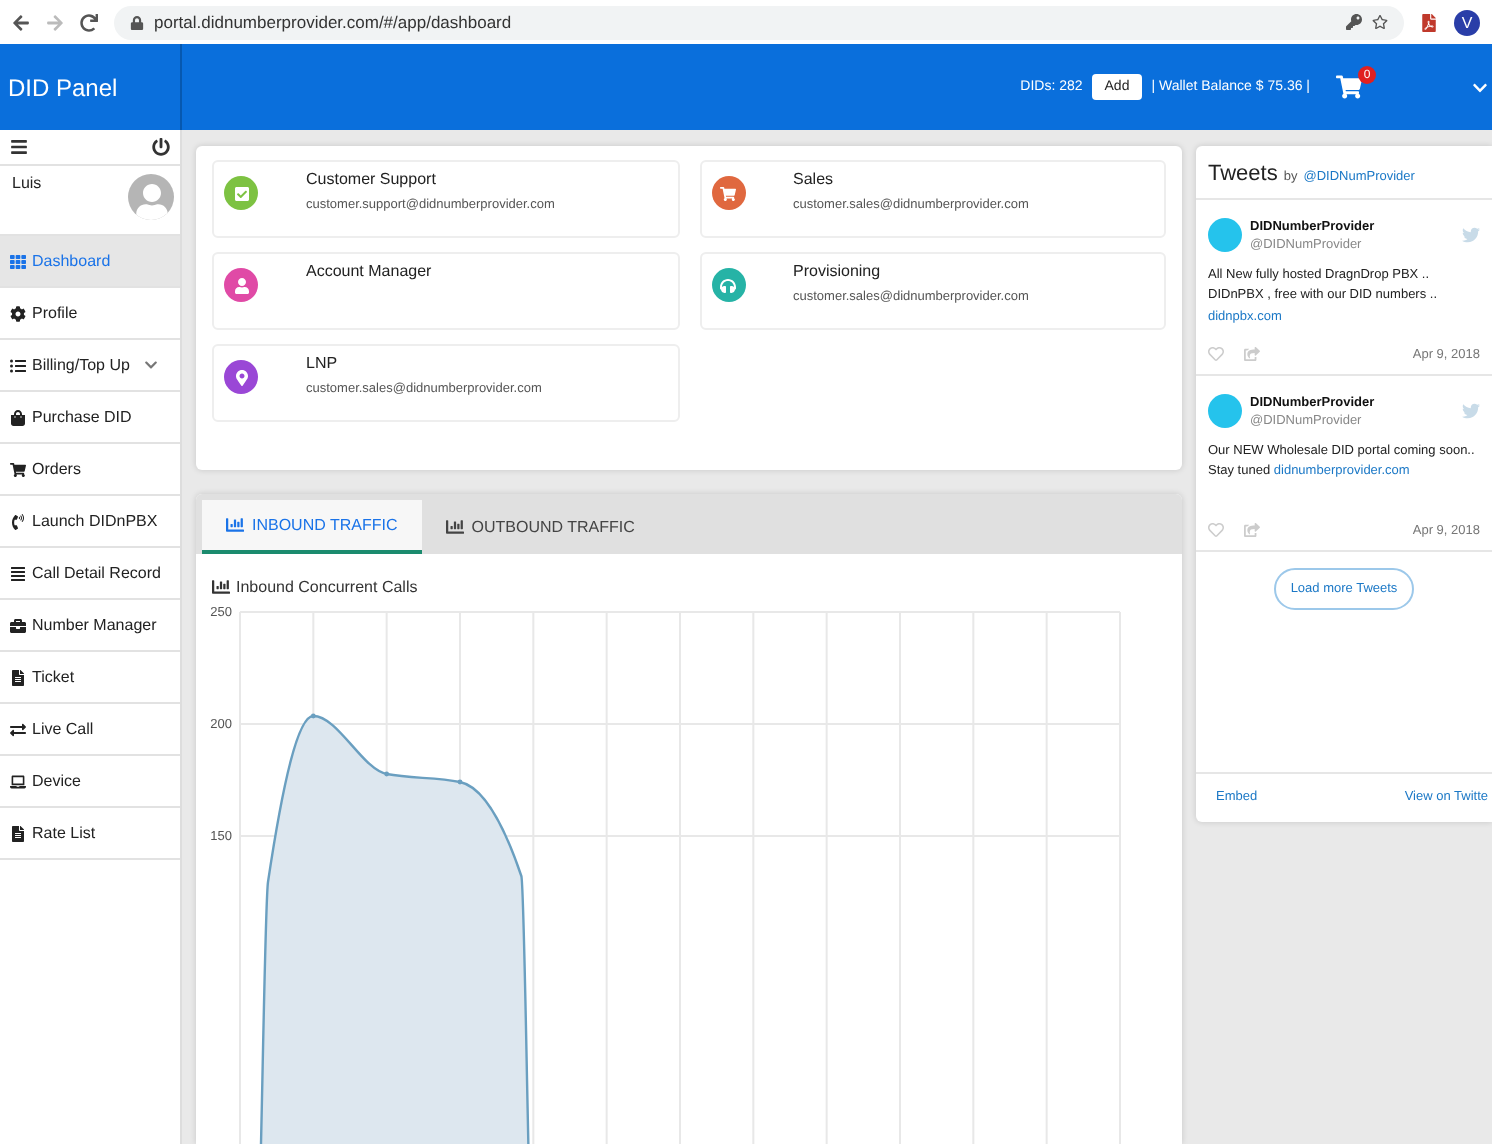 Image resolution: width=1492 pixels, height=1144 pixels. Describe the element at coordinates (18, 313) in the screenshot. I see `gear-icon` at that location.